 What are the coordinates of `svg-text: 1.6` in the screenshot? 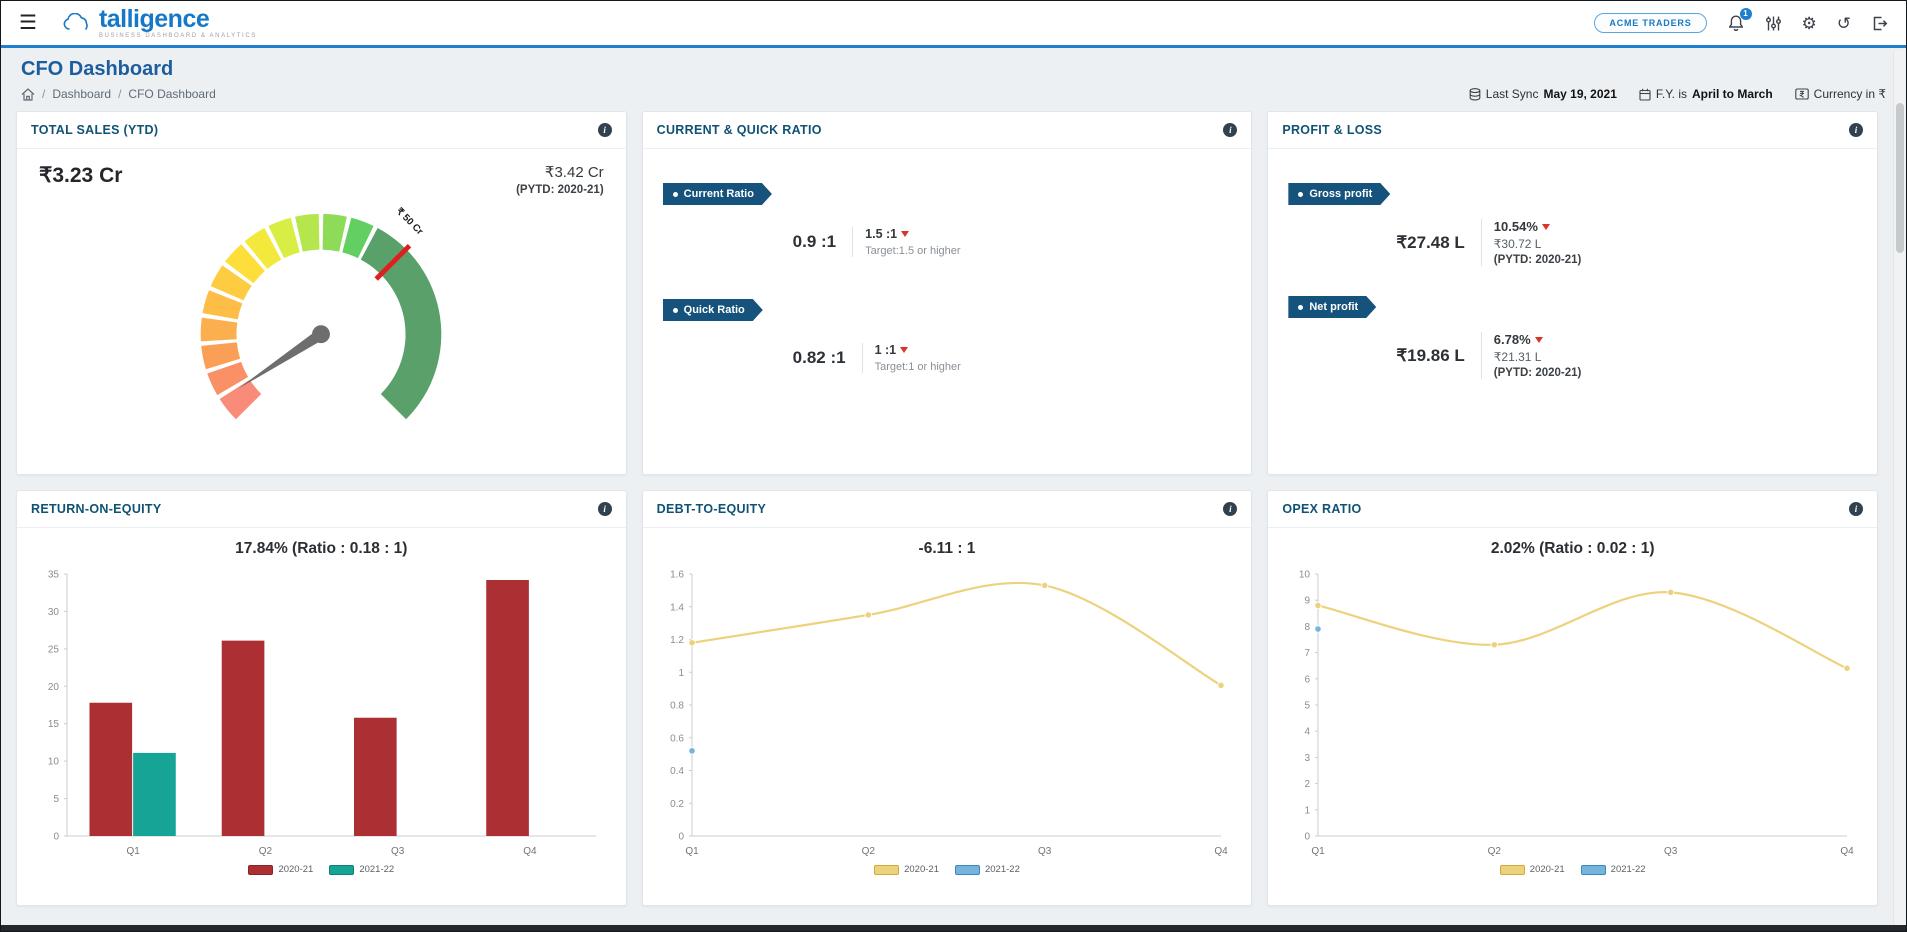 It's located at (678, 575).